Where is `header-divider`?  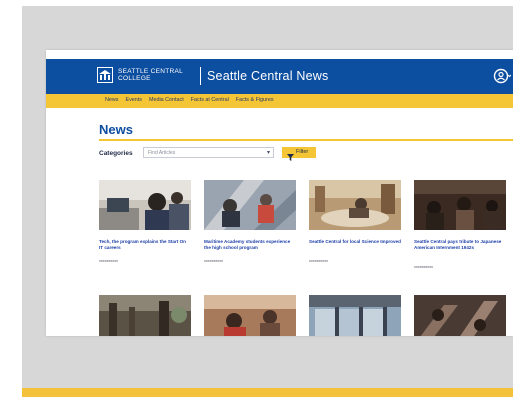
header-divider is located at coordinates (200, 76).